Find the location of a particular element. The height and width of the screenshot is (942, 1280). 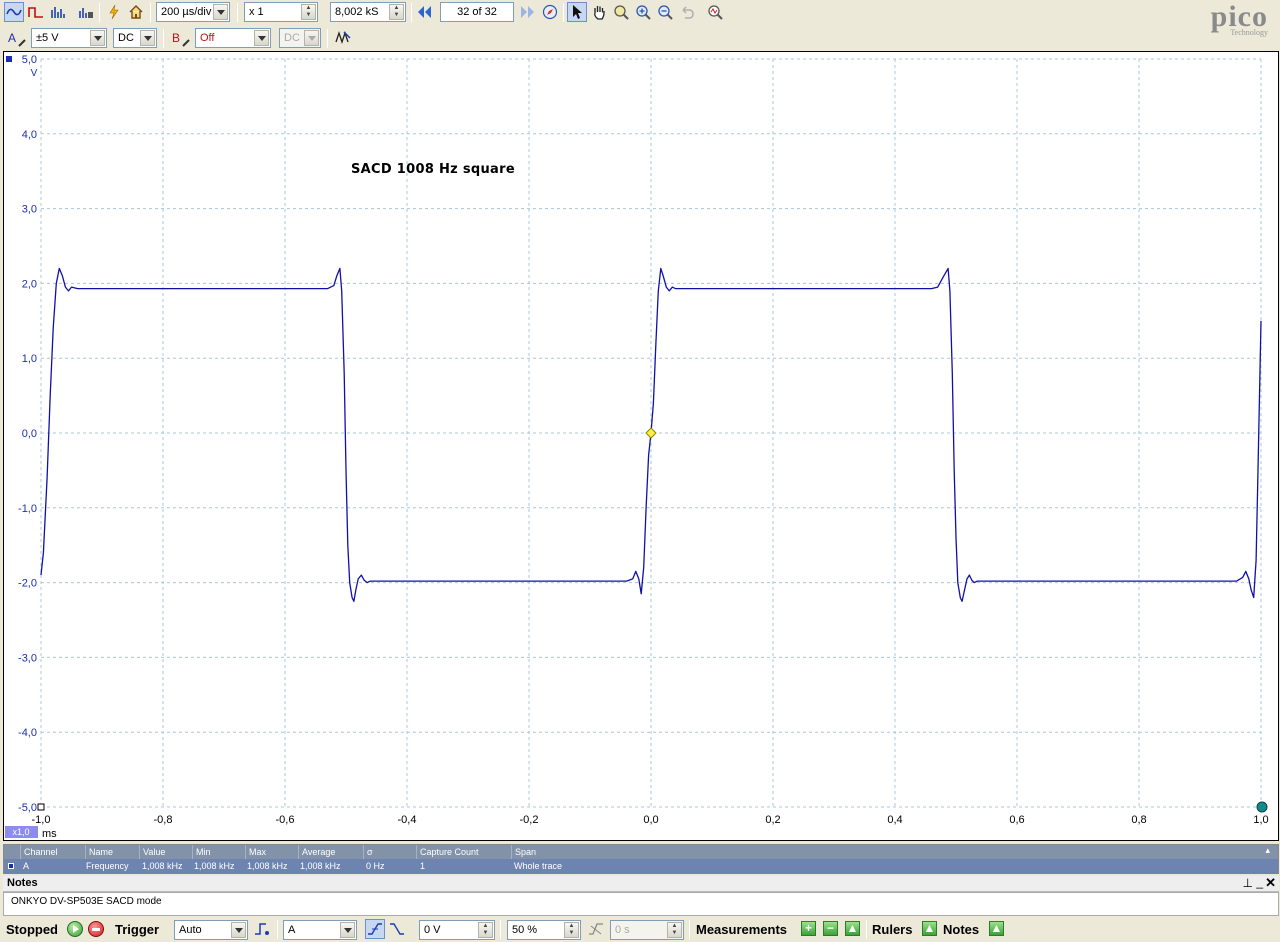

pin-icon: ⊥ is located at coordinates (1248, 883).